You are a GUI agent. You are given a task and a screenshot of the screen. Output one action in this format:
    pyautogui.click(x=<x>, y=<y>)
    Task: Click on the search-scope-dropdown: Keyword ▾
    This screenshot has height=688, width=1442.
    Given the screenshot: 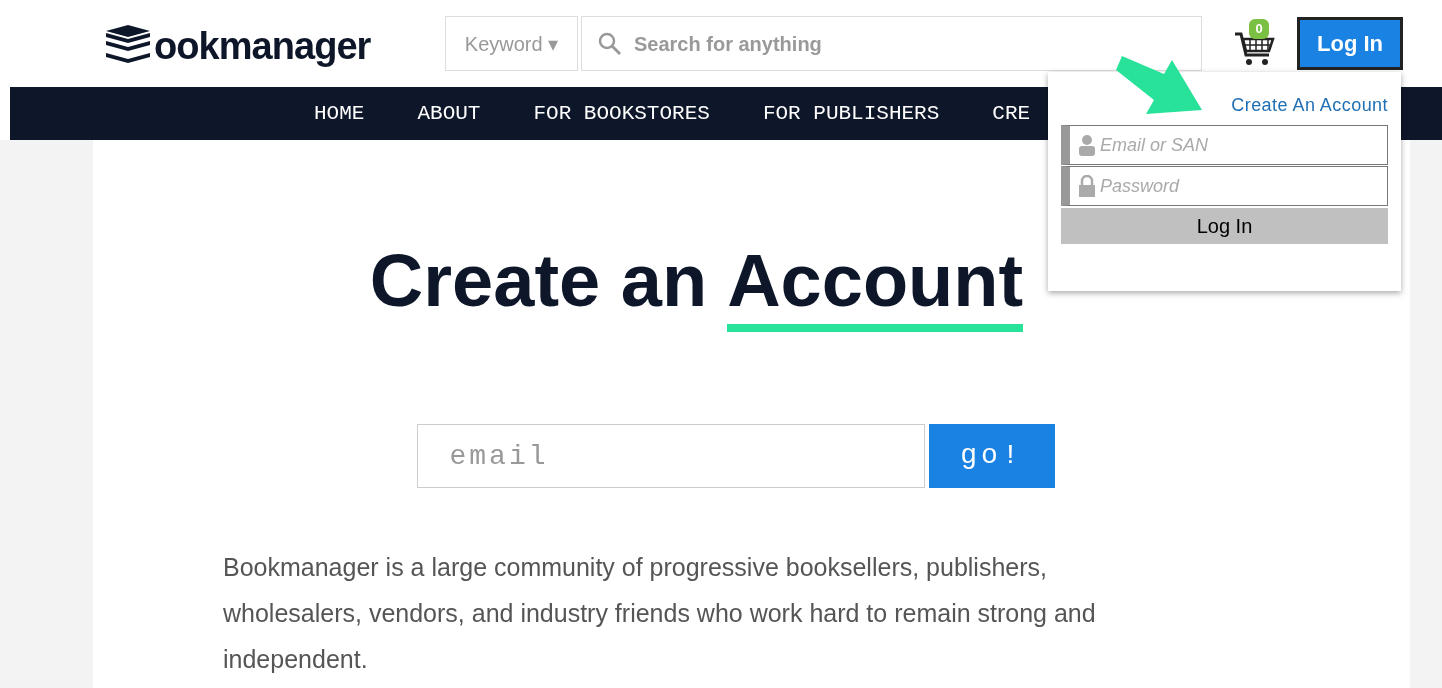 What is the action you would take?
    pyautogui.click(x=511, y=43)
    